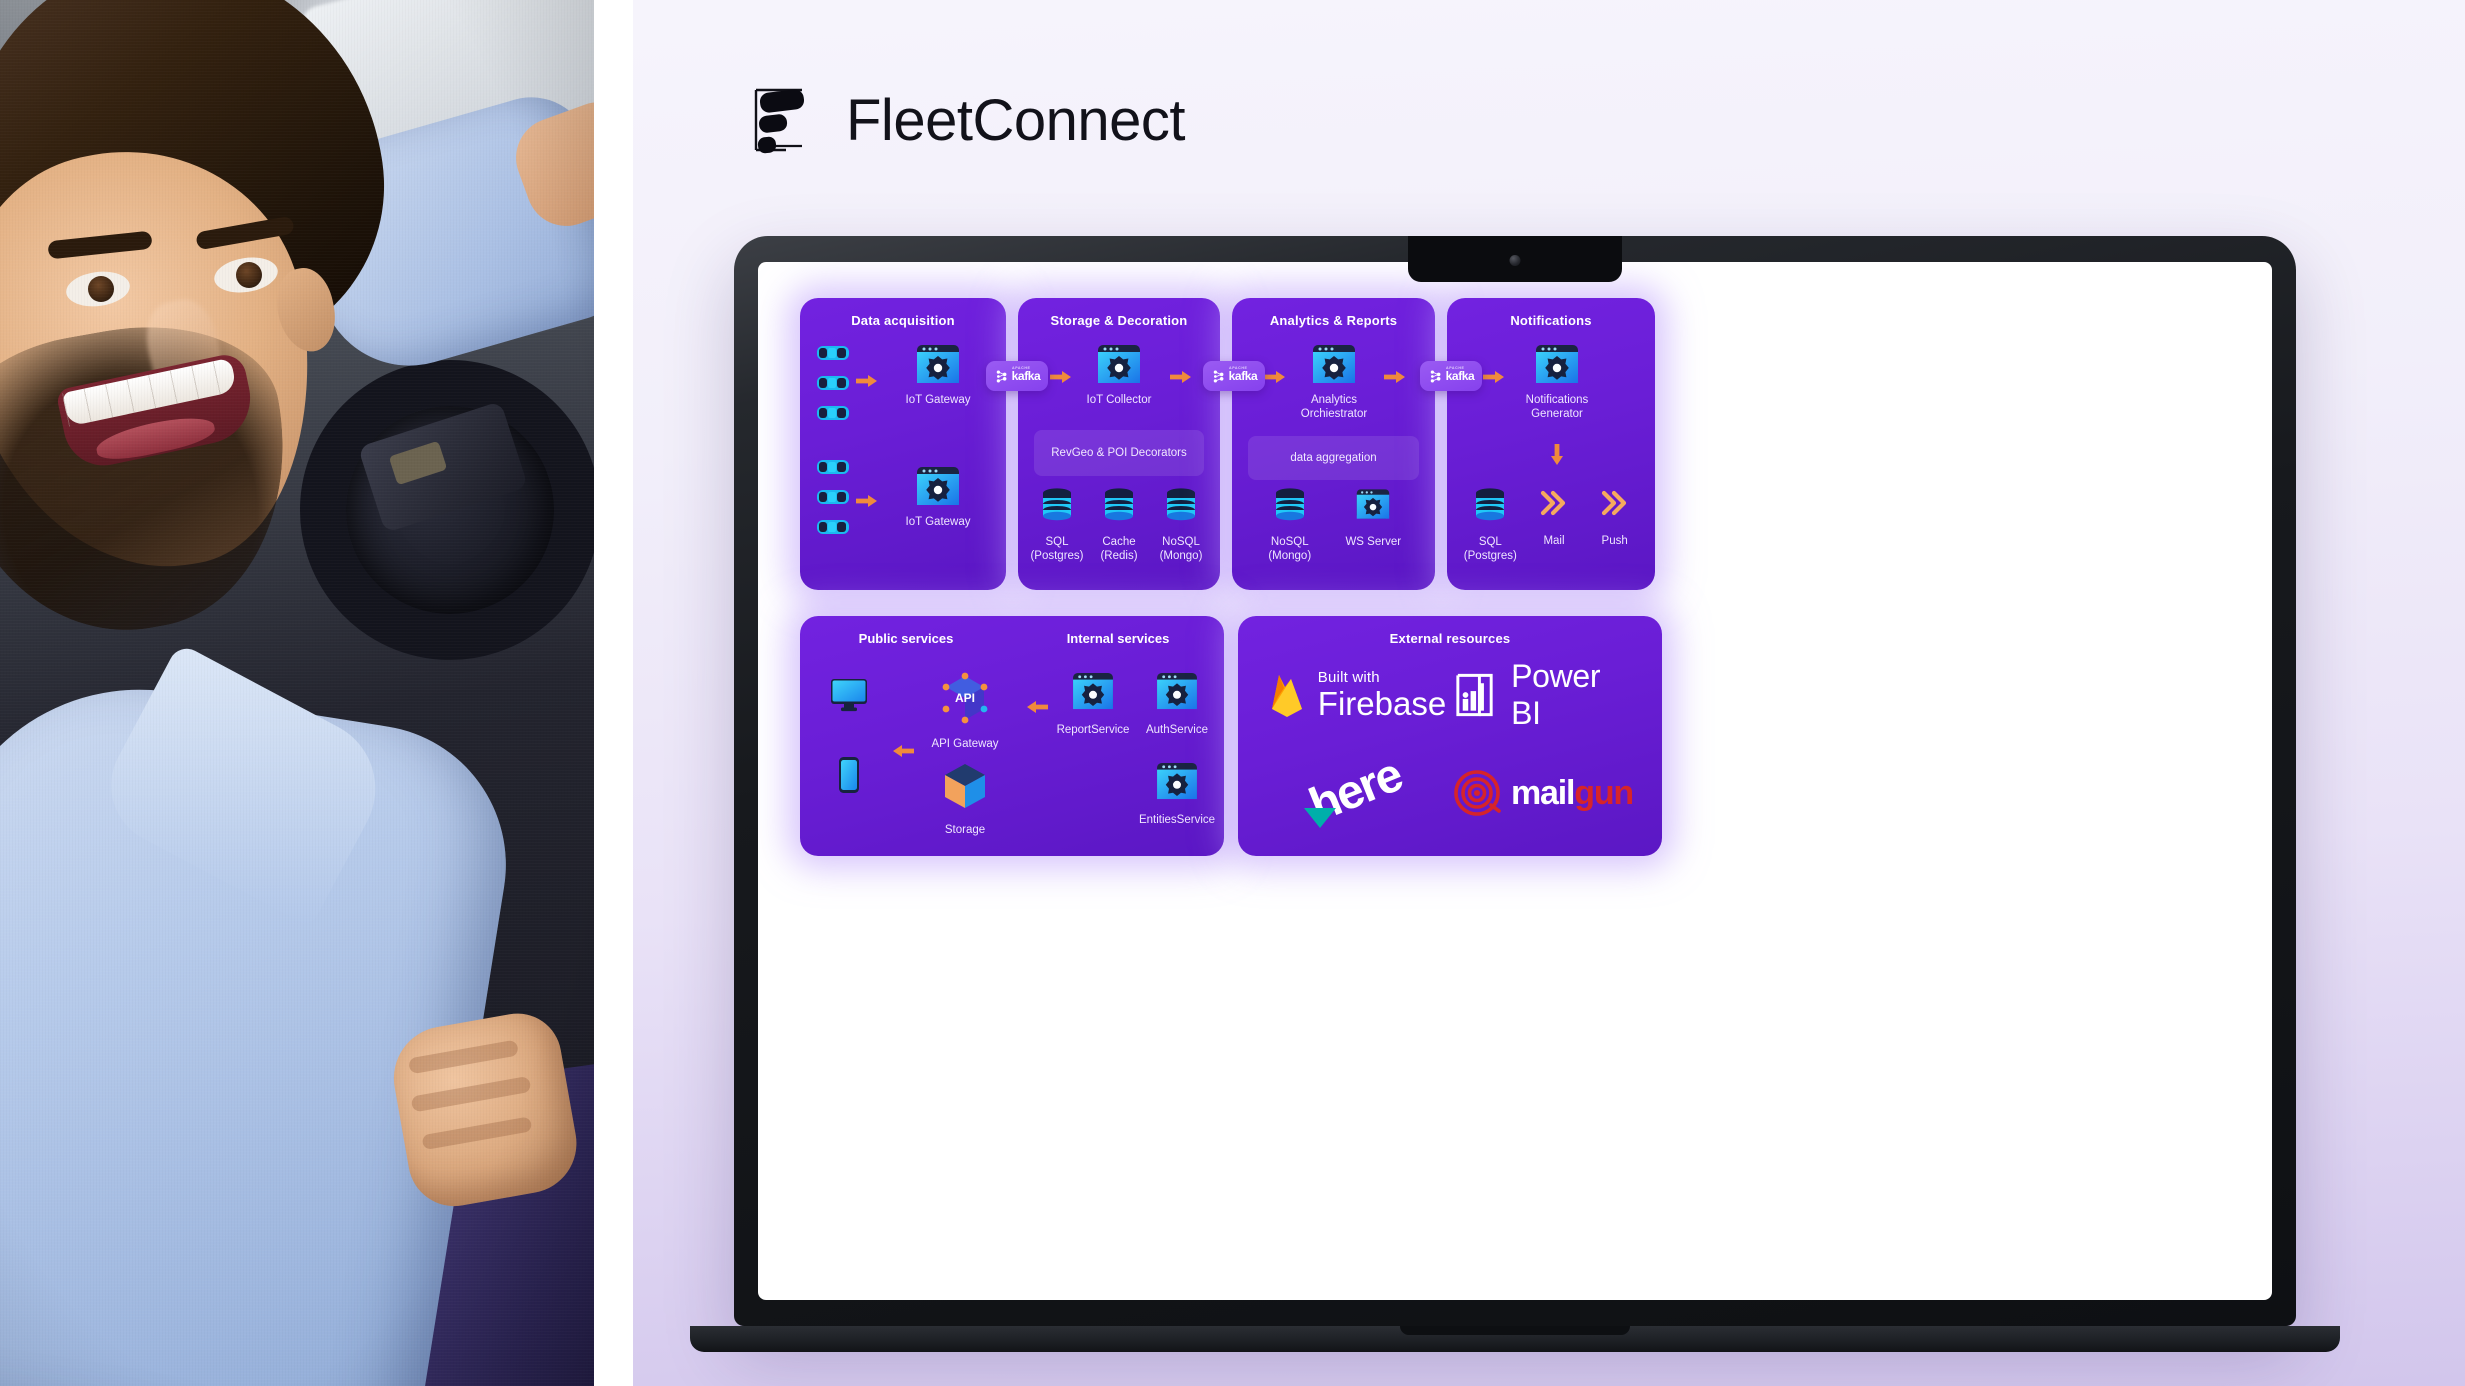 The width and height of the screenshot is (2465, 1386). What do you see at coordinates (1357, 790) in the screenshot?
I see `here-logo-lockup: here` at bounding box center [1357, 790].